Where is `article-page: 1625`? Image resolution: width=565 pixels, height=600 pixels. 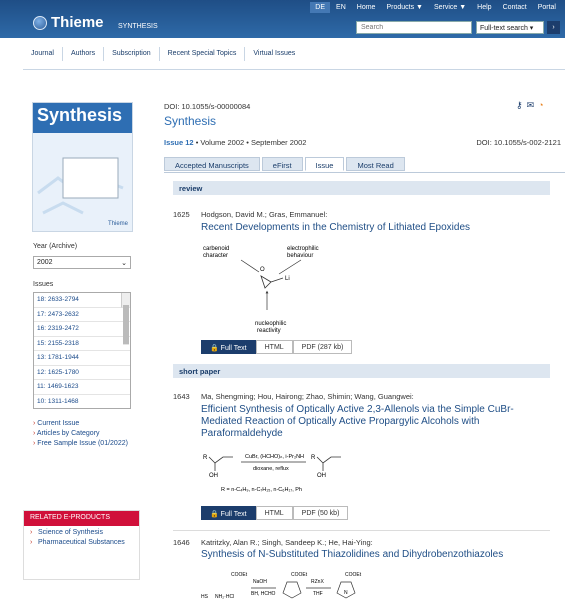 article-page: 1625 is located at coordinates (181, 214).